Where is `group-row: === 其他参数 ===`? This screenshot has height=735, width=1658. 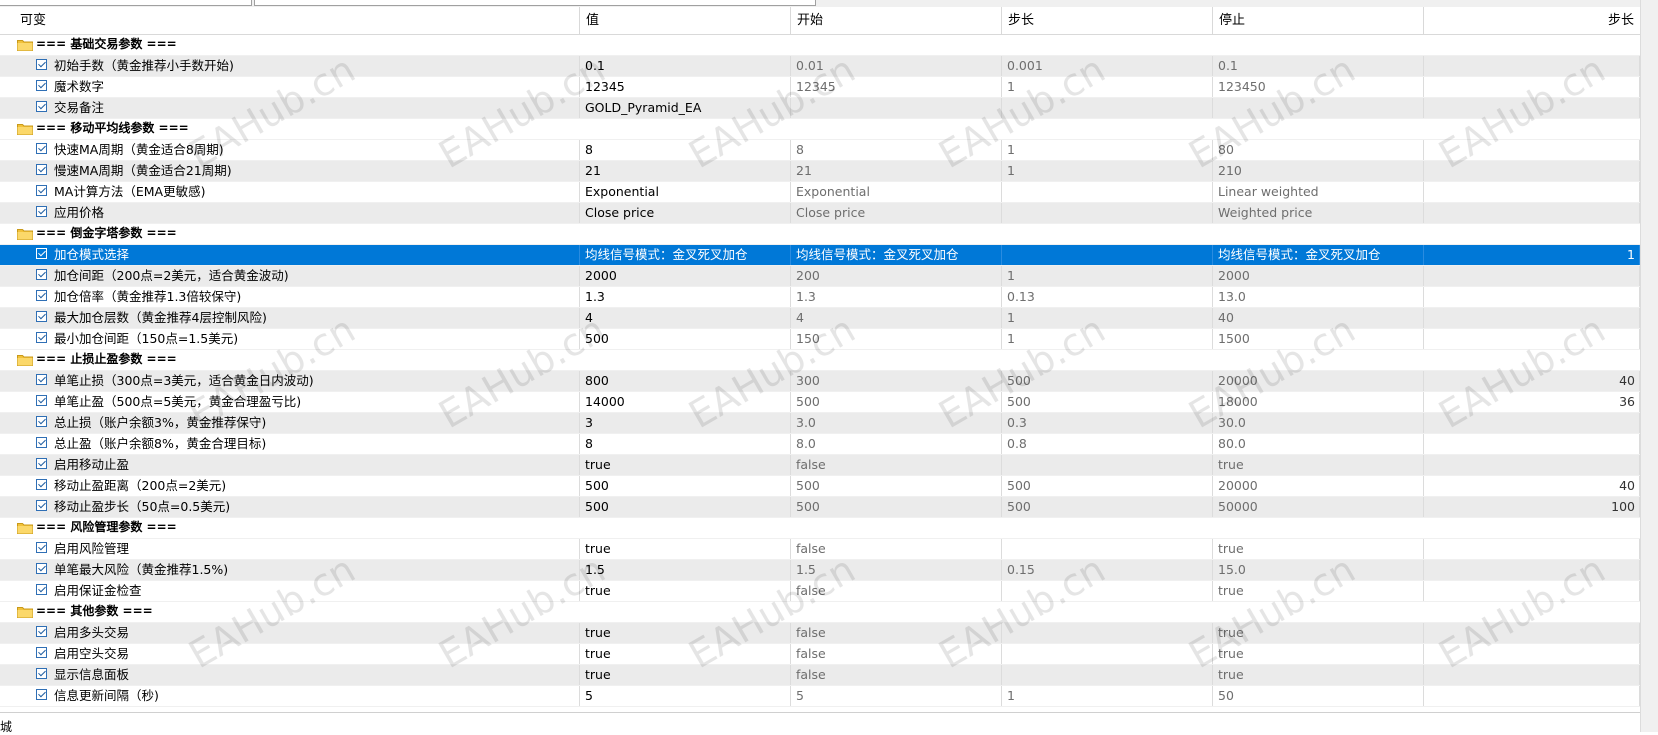 group-row: === 其他参数 === is located at coordinates (820, 612).